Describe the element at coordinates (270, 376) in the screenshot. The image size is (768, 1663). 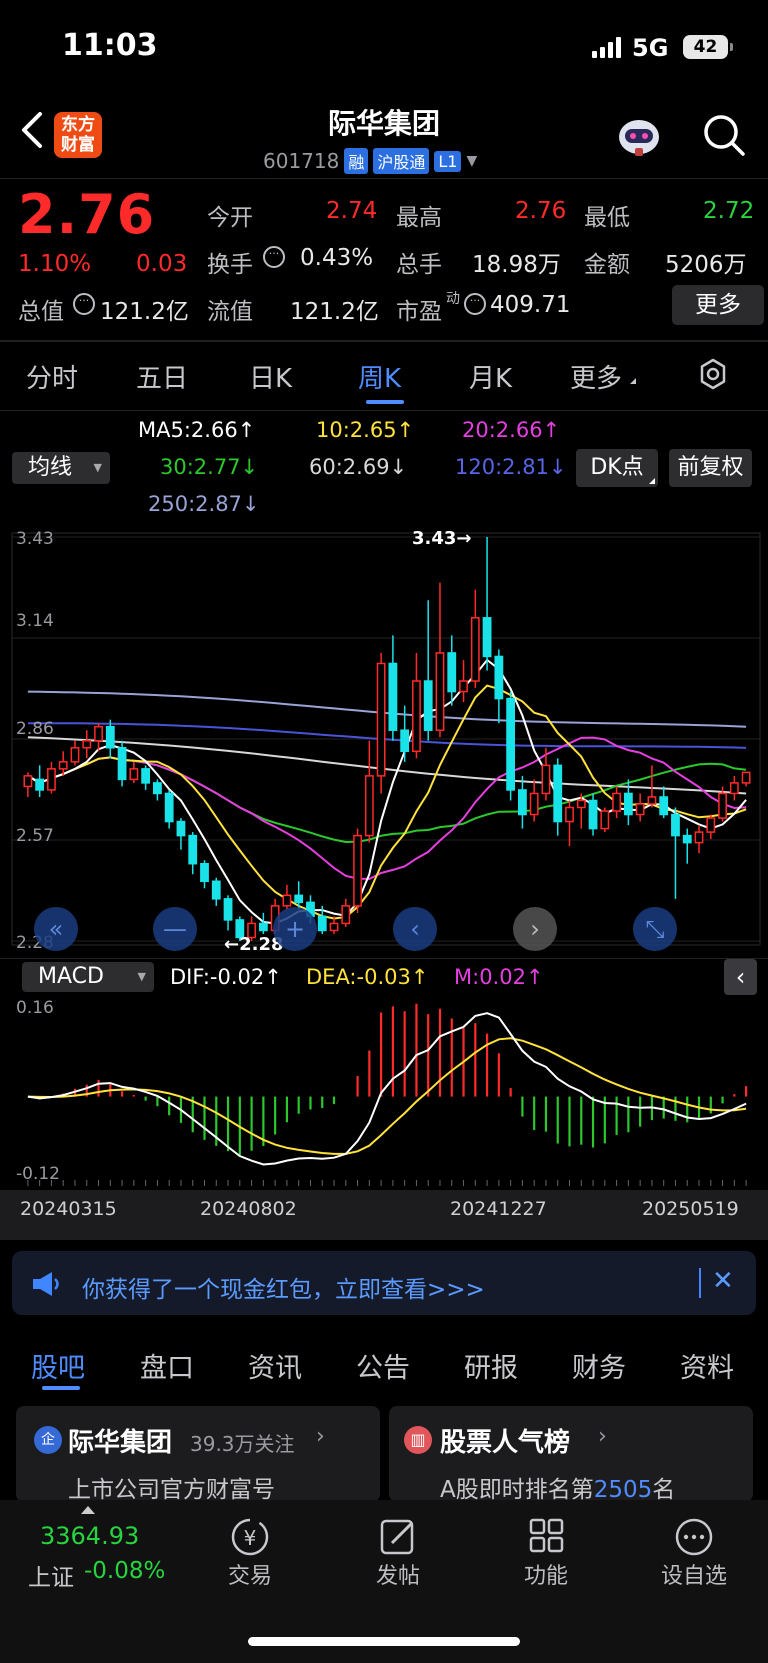
I see `tab-daily: 日K` at that location.